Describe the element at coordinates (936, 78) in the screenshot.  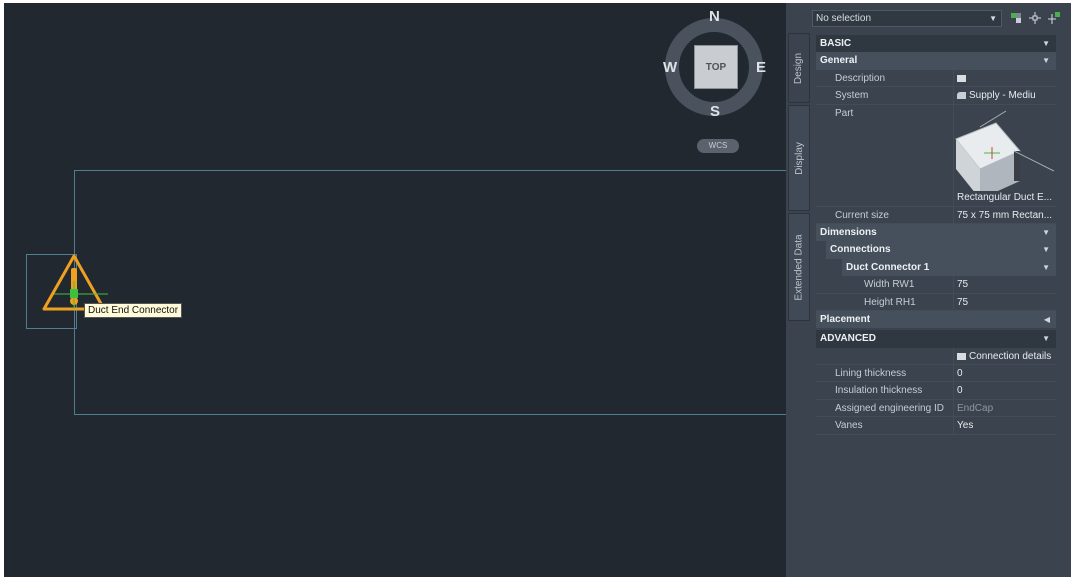
I see `prop-description: Description` at that location.